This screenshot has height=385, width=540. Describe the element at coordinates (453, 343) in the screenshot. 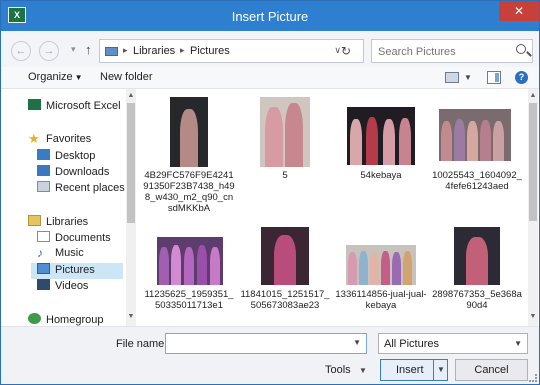

I see `file-type-filter: All Pictures ▼` at that location.